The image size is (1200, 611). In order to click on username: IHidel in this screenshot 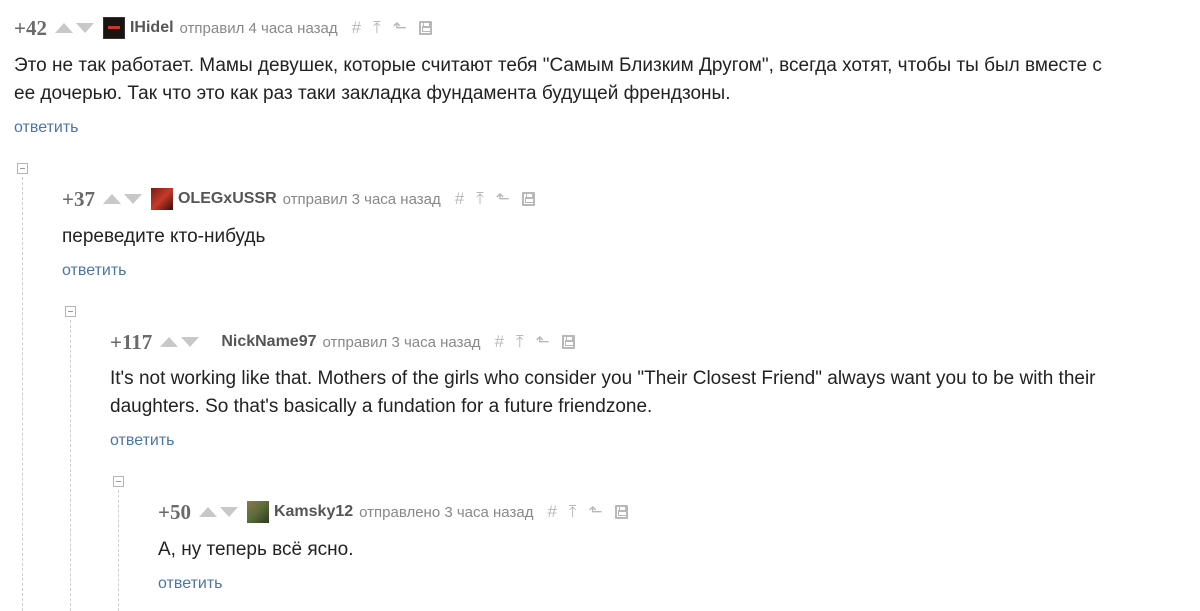, I will do `click(152, 28)`.